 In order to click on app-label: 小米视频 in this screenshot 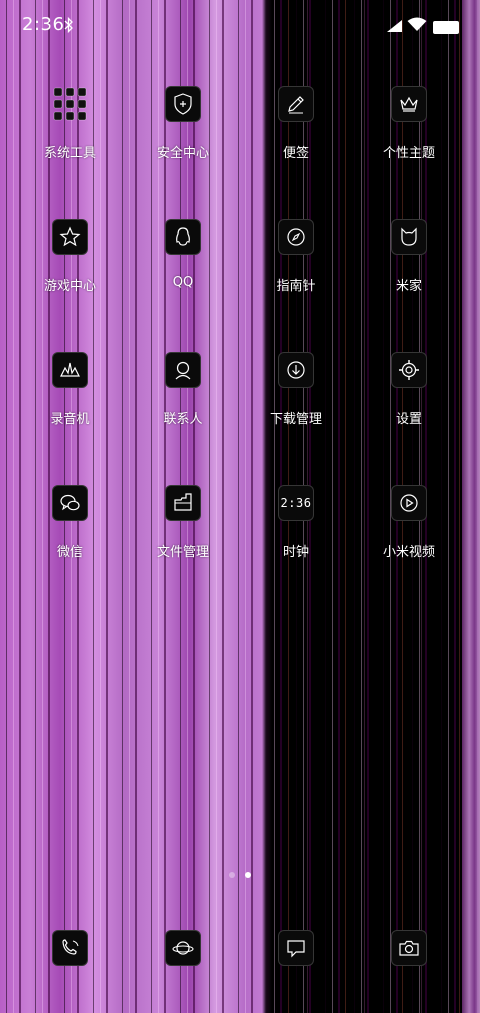, I will do `click(408, 552)`.